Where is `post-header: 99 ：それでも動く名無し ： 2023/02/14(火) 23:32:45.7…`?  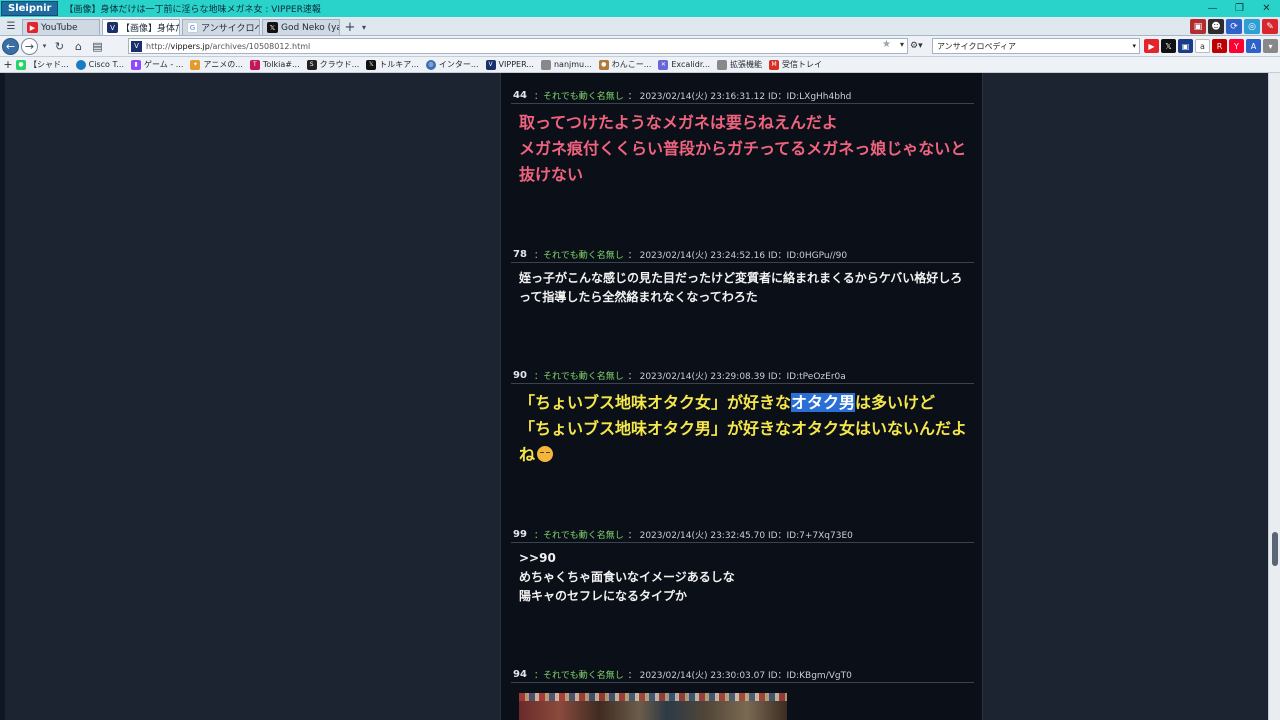
post-header: 99 ：それでも動く名無し ： 2023/02/14(火) 23:32:45.7… is located at coordinates (742, 536).